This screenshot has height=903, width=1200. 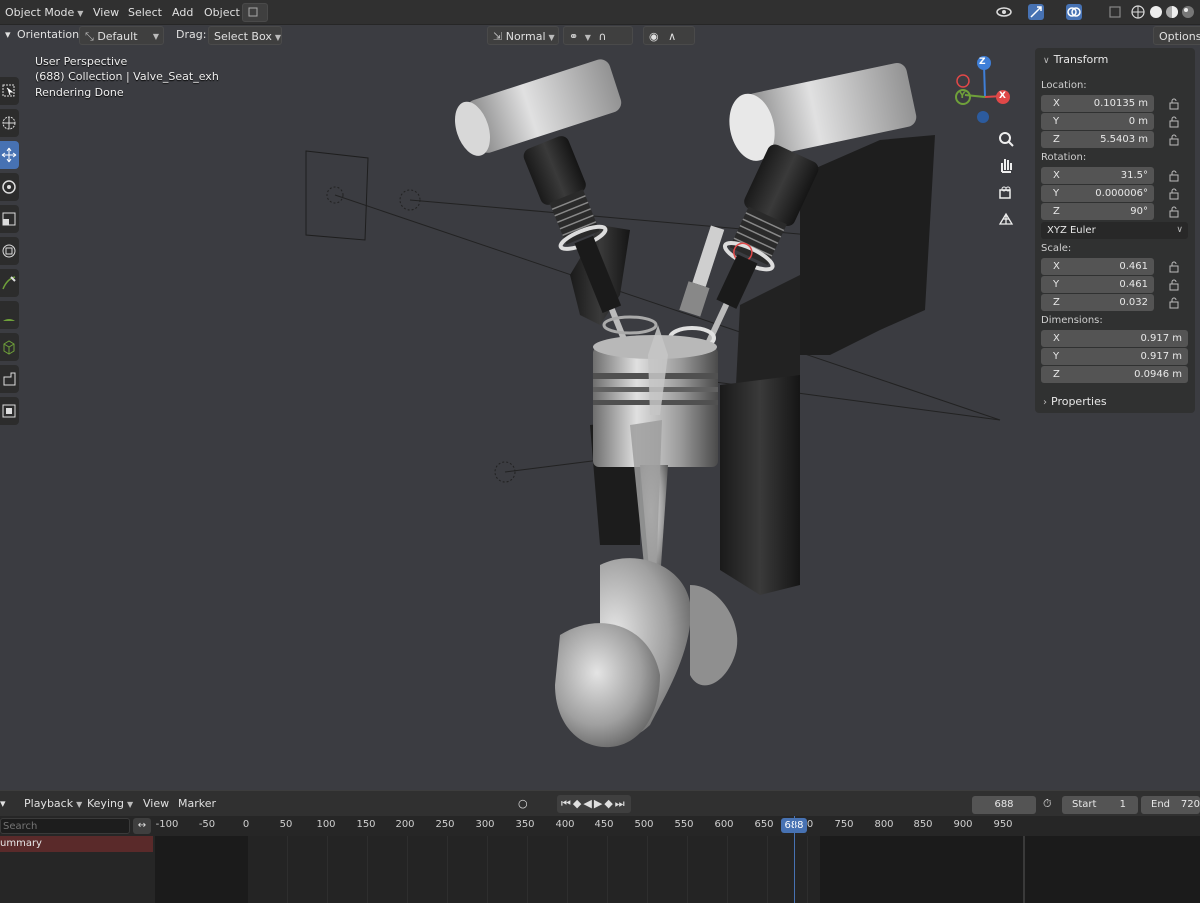 I want to click on timeline-view-menu: View, so click(x=156, y=804).